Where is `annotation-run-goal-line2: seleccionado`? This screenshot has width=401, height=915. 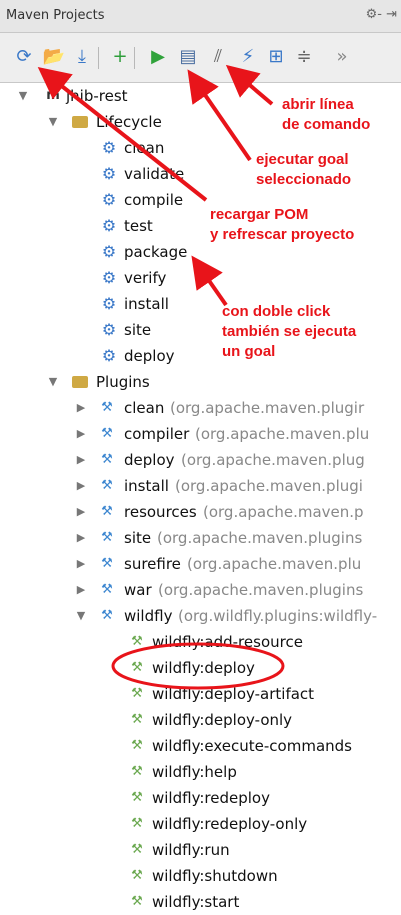
annotation-run-goal-line2: seleccionado is located at coordinates (304, 179).